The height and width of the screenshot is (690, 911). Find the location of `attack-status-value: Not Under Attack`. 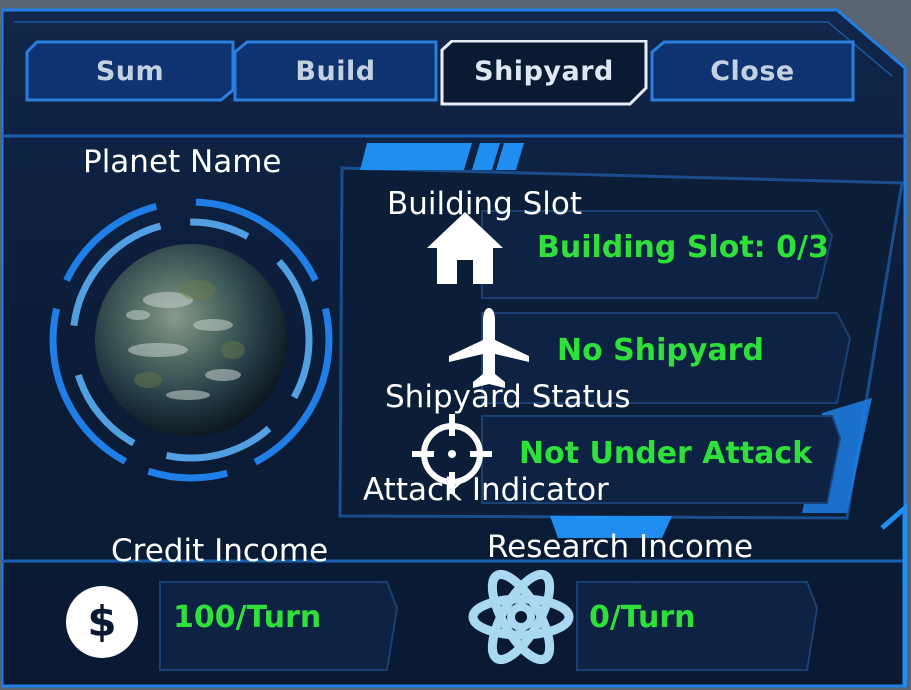

attack-status-value: Not Under Attack is located at coordinates (666, 453).